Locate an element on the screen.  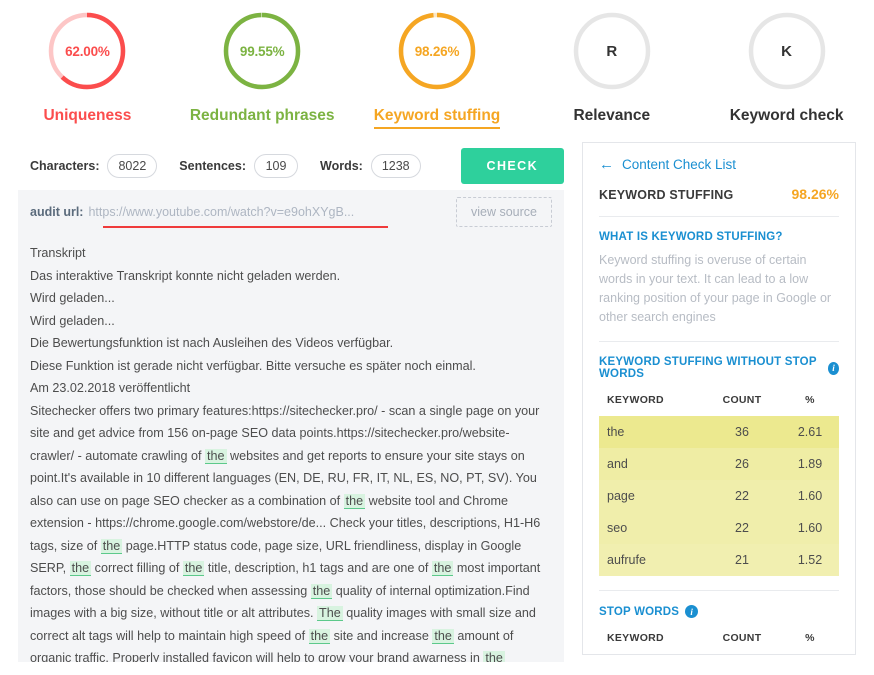
gauge-ring: R is located at coordinates (612, 51).